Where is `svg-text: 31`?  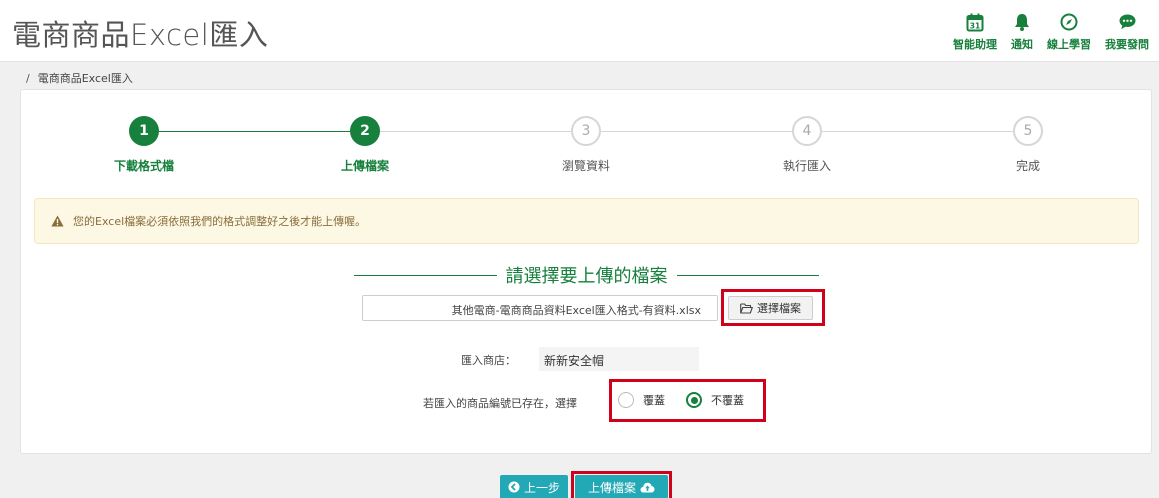 svg-text: 31 is located at coordinates (975, 25).